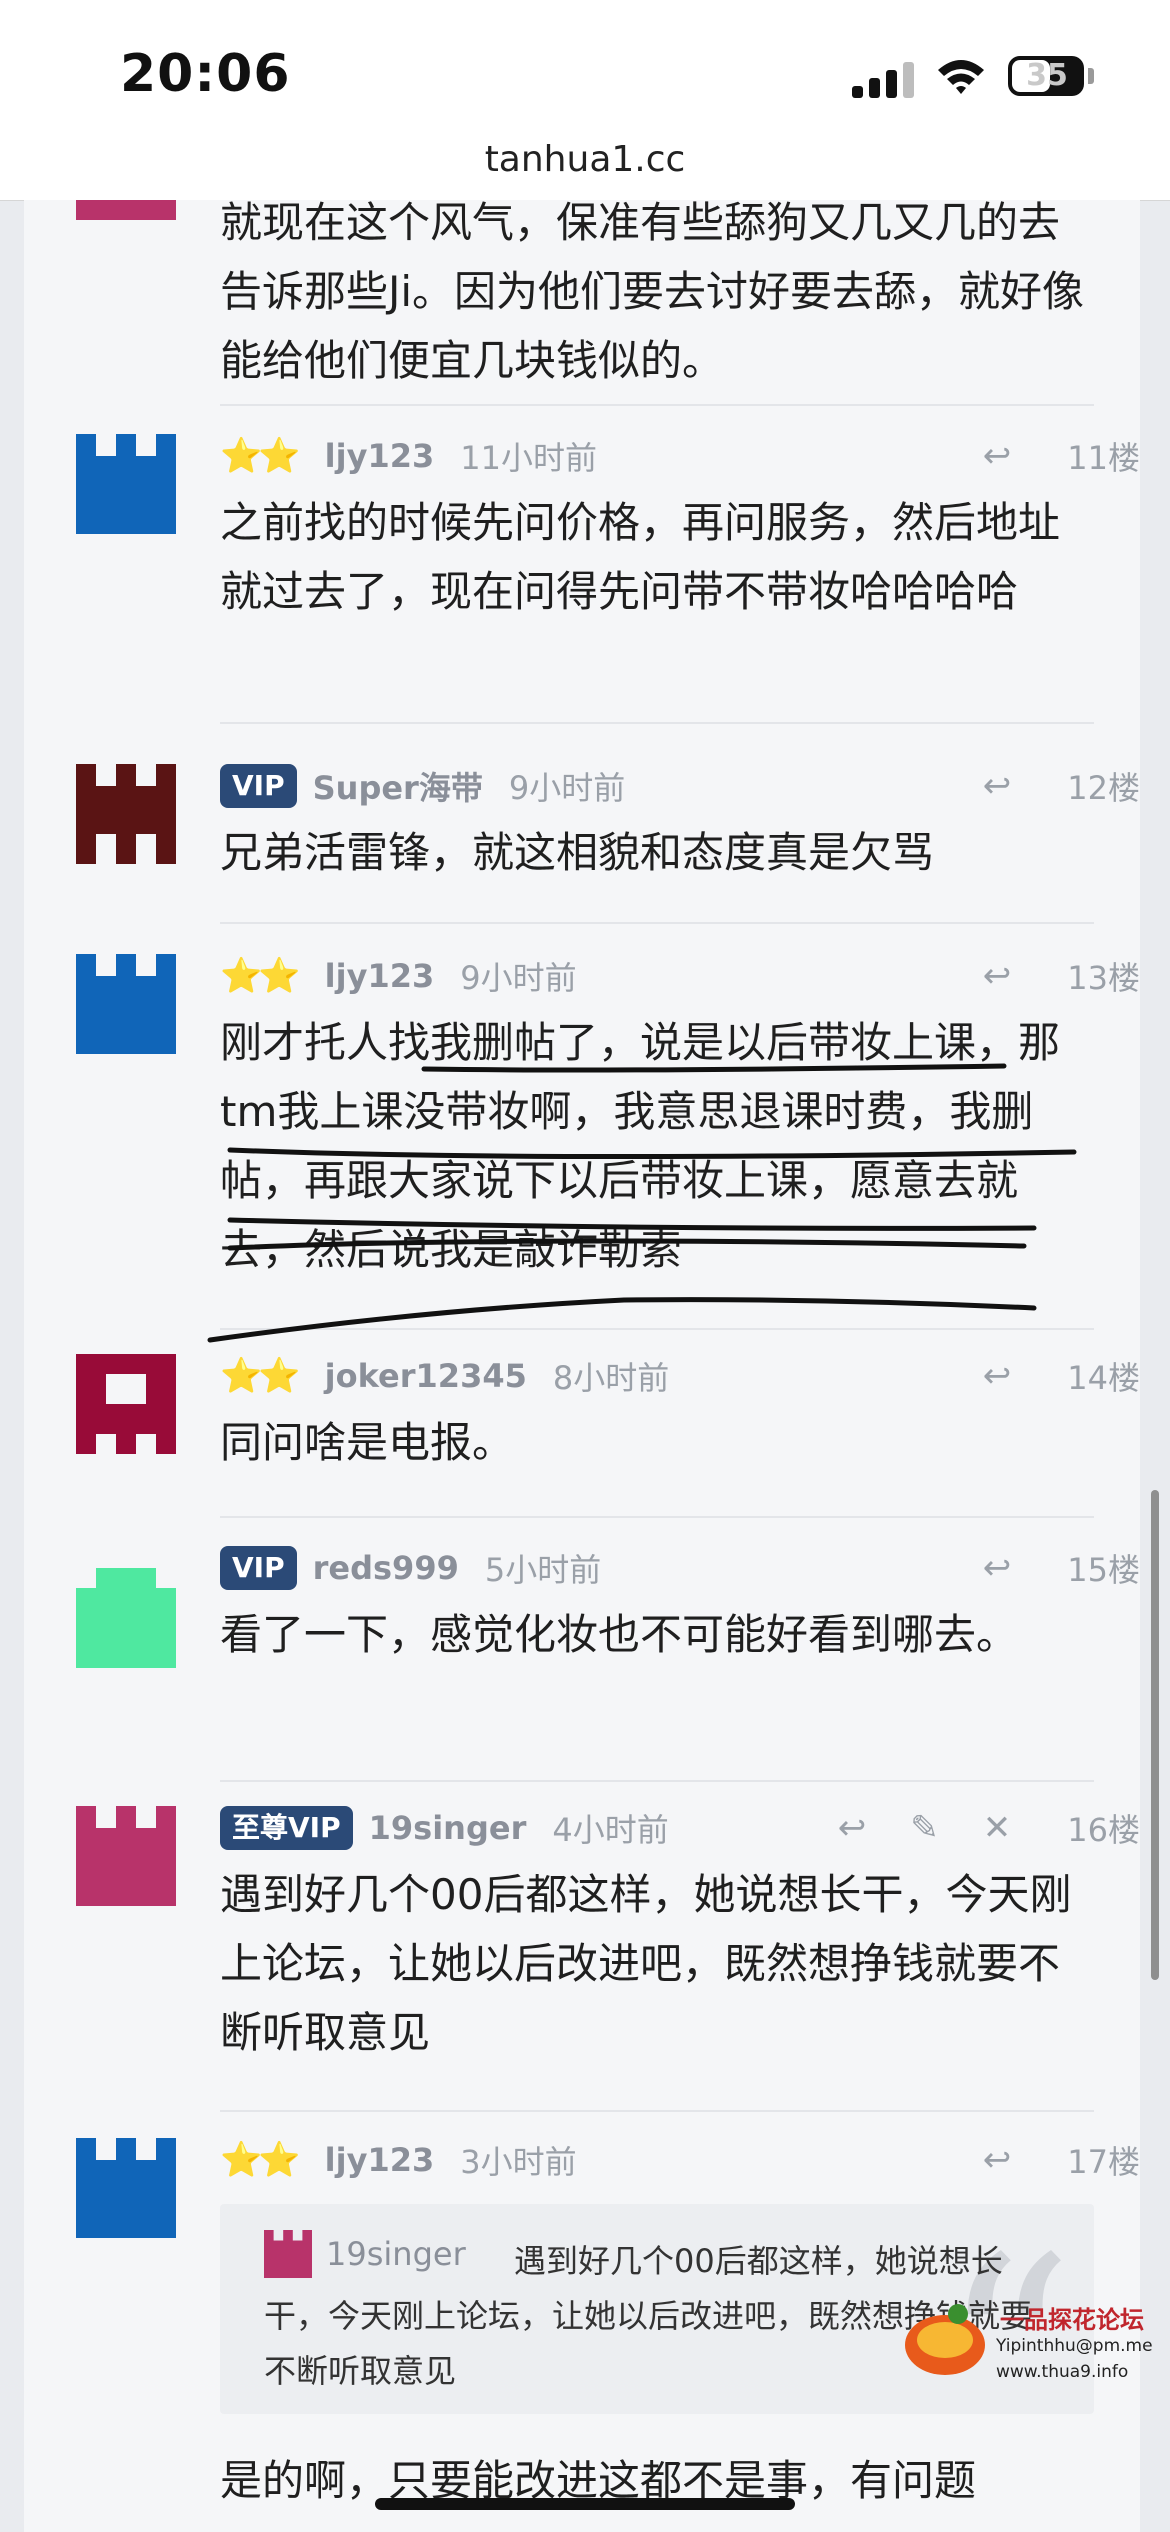  I want to click on post-meta: ⭐⭐ ljy123 11小时前, so click(408, 456).